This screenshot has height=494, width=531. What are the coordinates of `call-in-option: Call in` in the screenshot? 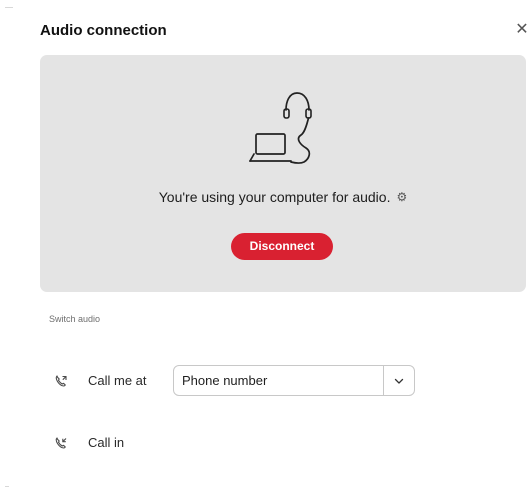 It's located at (106, 442).